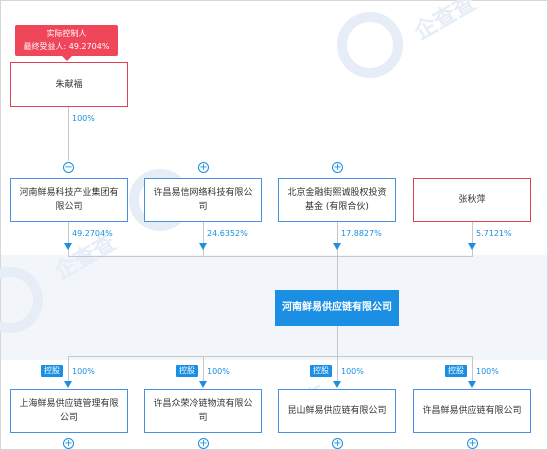 The height and width of the screenshot is (450, 548). I want to click on share-pct: 24.6352%, so click(227, 233).